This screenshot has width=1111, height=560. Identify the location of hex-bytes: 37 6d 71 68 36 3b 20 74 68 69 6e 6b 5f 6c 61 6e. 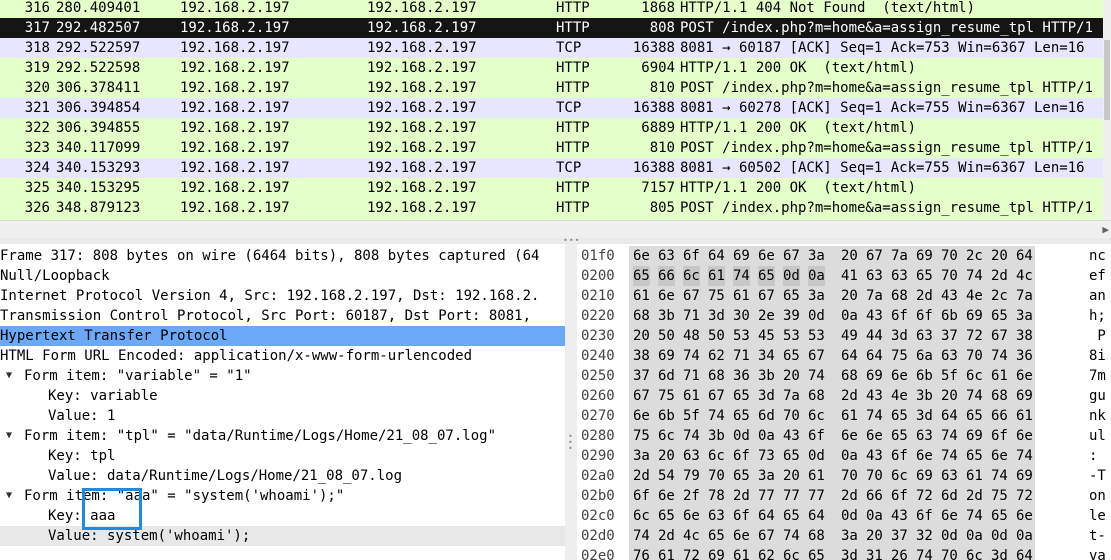
(832, 376).